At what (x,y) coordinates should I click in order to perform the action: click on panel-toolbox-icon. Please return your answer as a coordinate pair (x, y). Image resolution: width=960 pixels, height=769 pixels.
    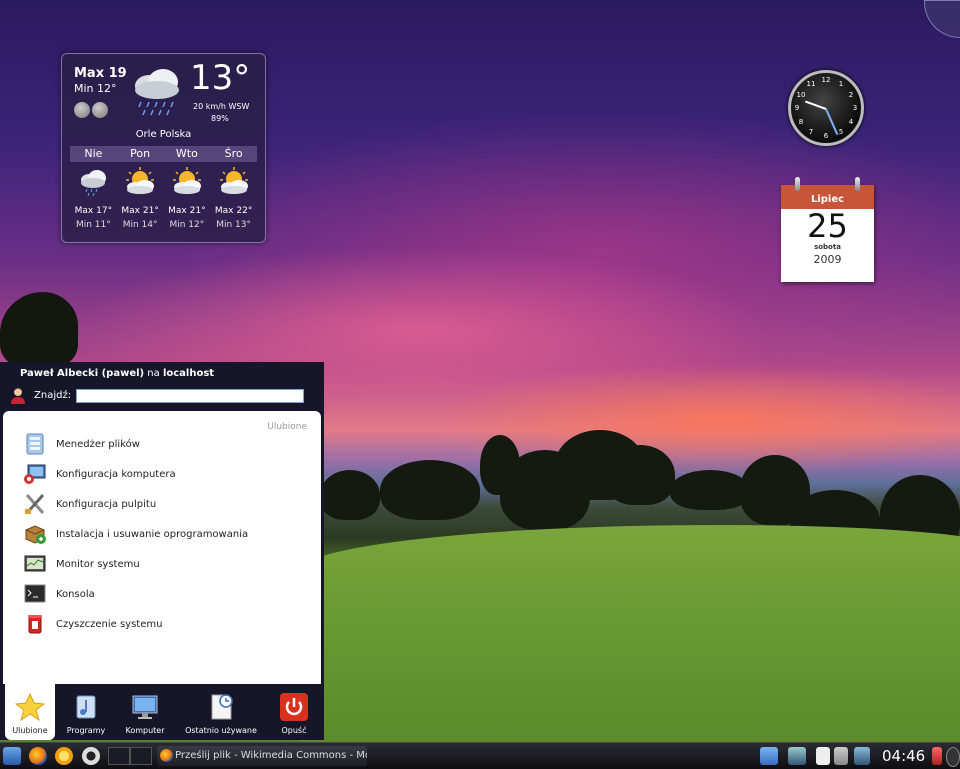
    Looking at the image, I should click on (953, 757).